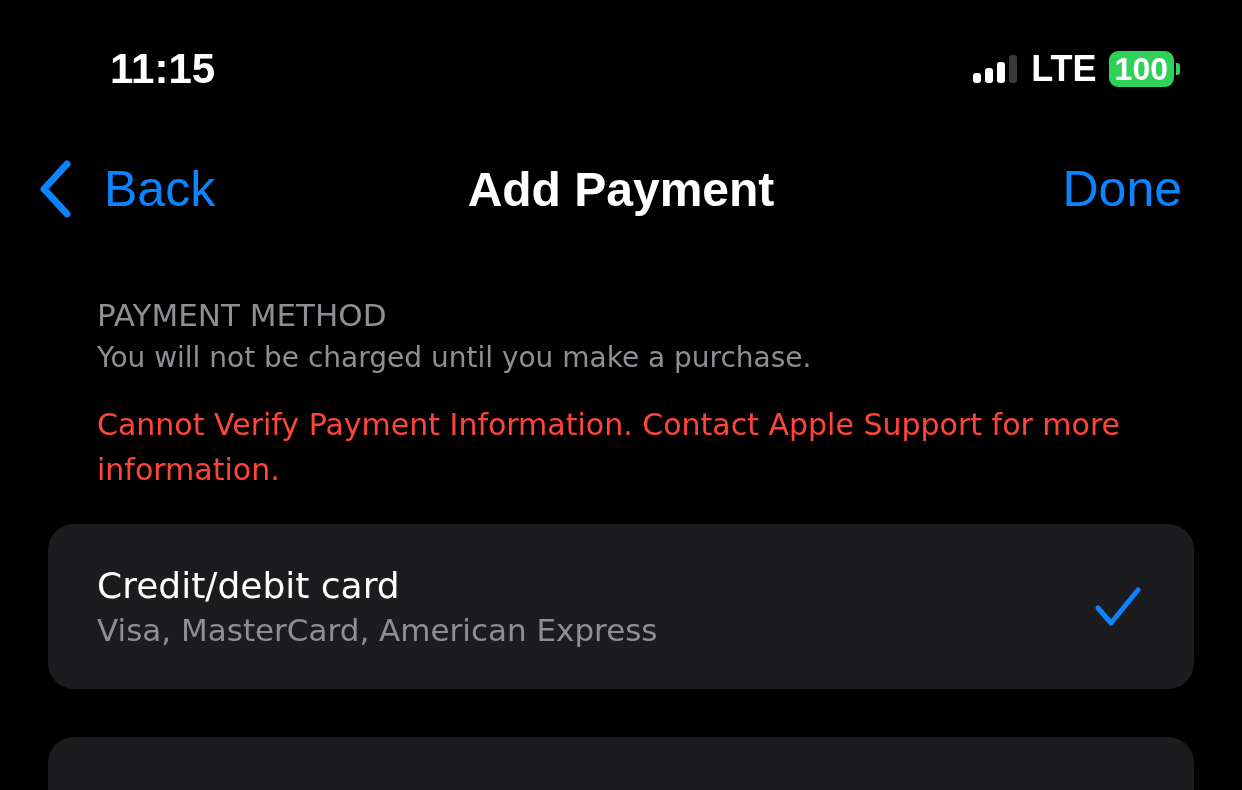 The height and width of the screenshot is (790, 1242). What do you see at coordinates (249, 585) in the screenshot?
I see `option-title: Credit/debit card` at bounding box center [249, 585].